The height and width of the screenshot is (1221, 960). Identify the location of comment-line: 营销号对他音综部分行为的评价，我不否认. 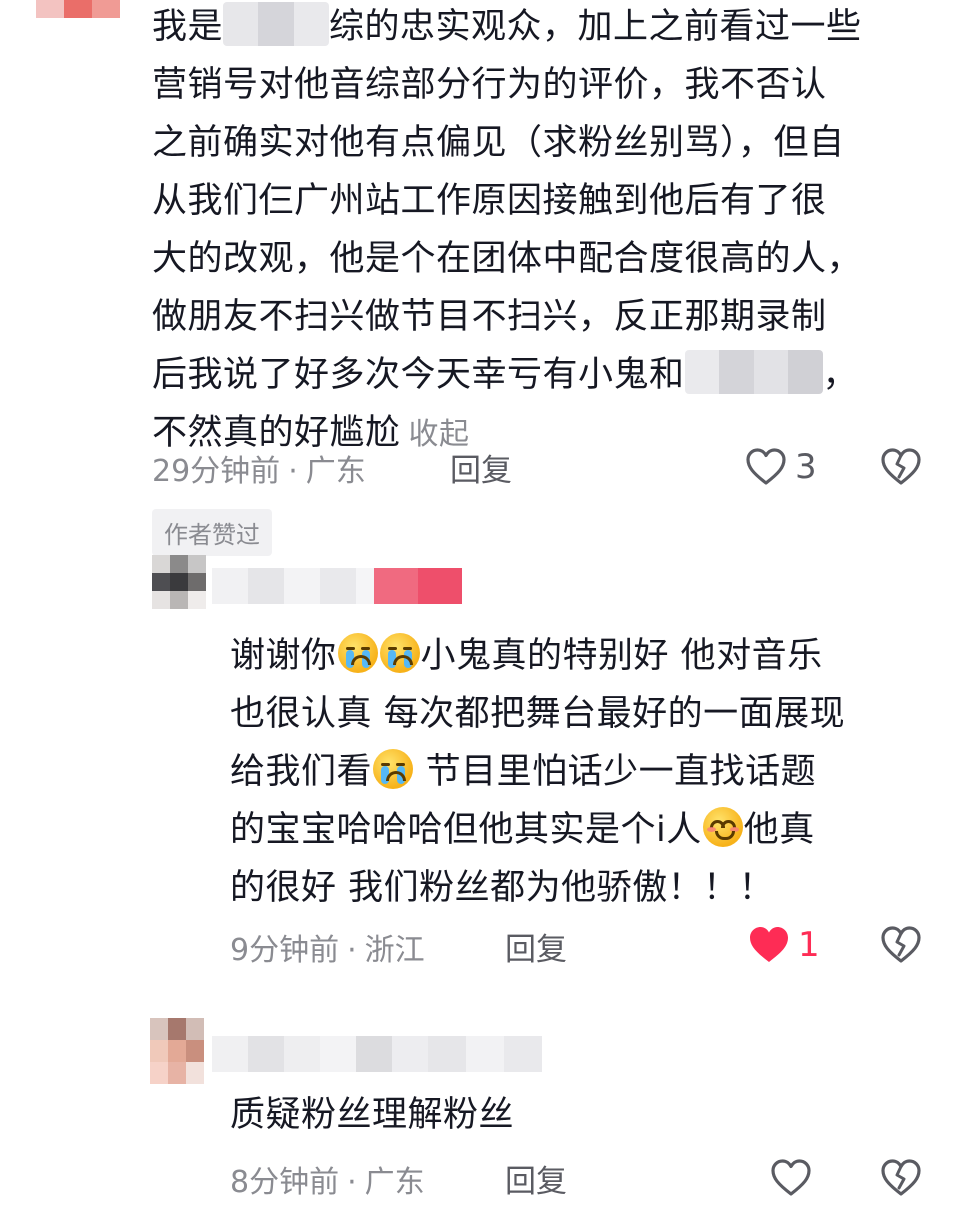
(489, 85).